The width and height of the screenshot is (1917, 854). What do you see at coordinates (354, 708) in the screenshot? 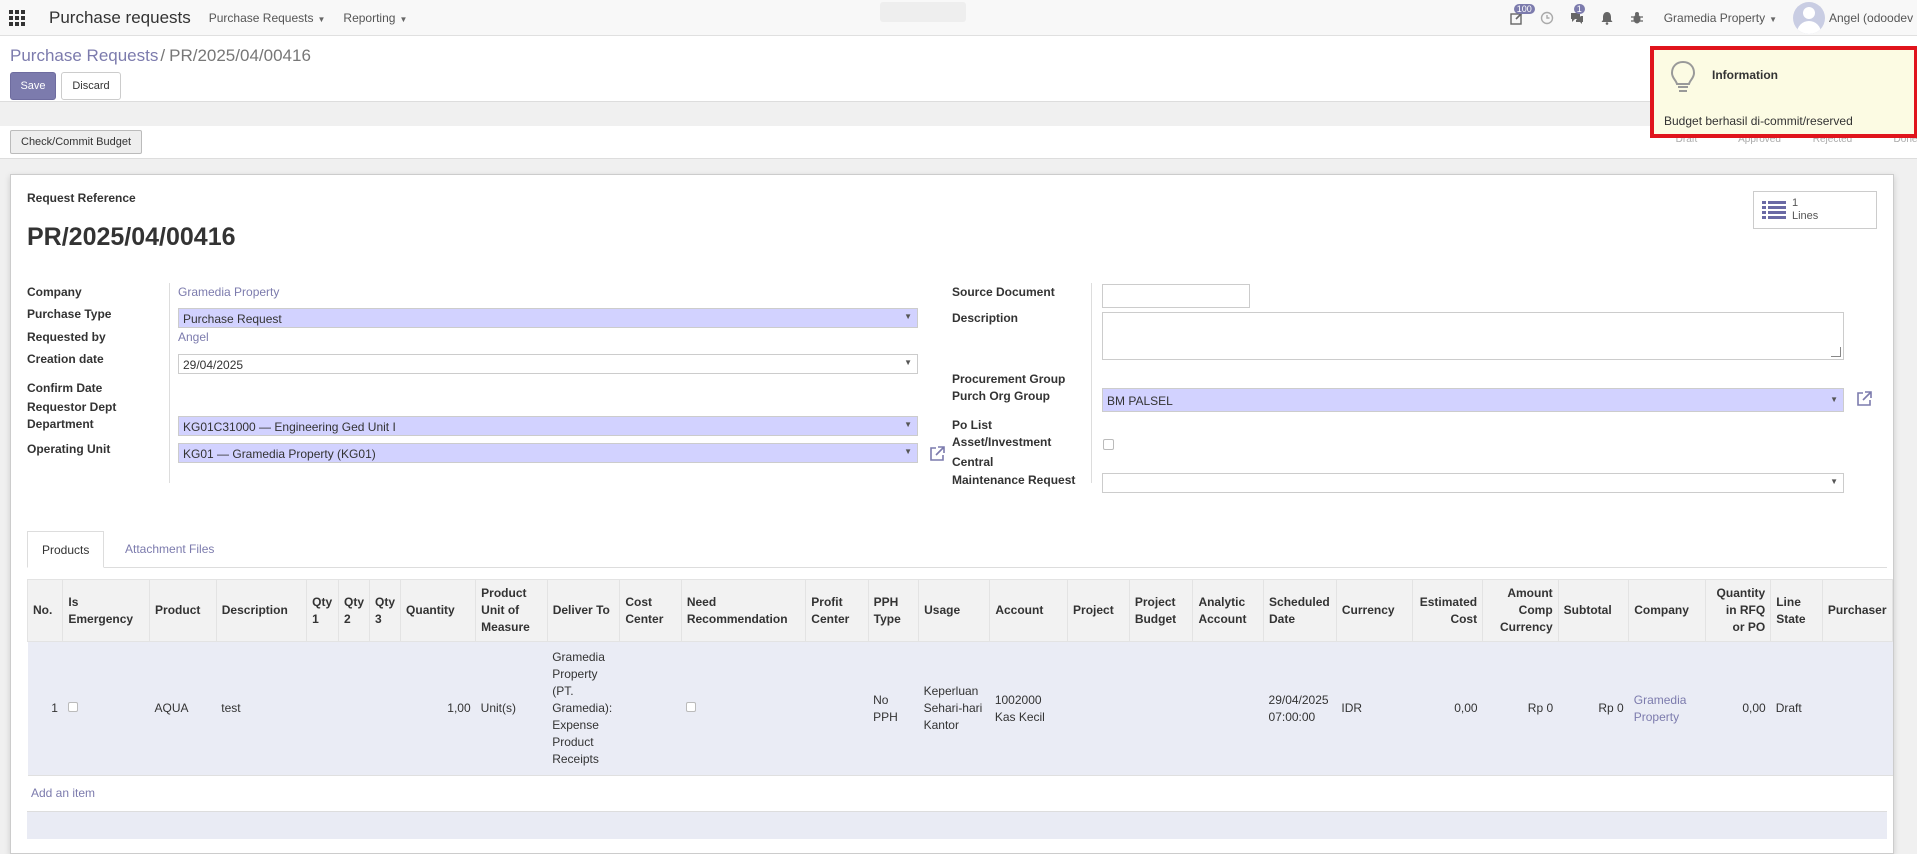
I see `cell-qty2` at bounding box center [354, 708].